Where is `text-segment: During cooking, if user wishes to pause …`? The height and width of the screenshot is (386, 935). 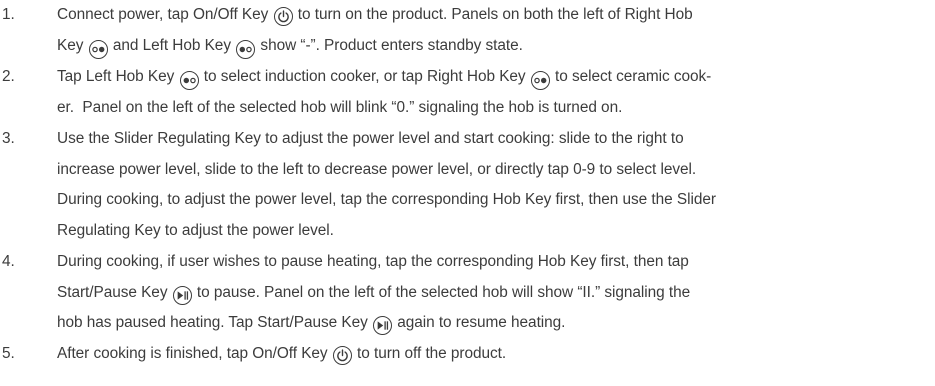
text-segment: During cooking, if user wishes to pause … is located at coordinates (373, 261).